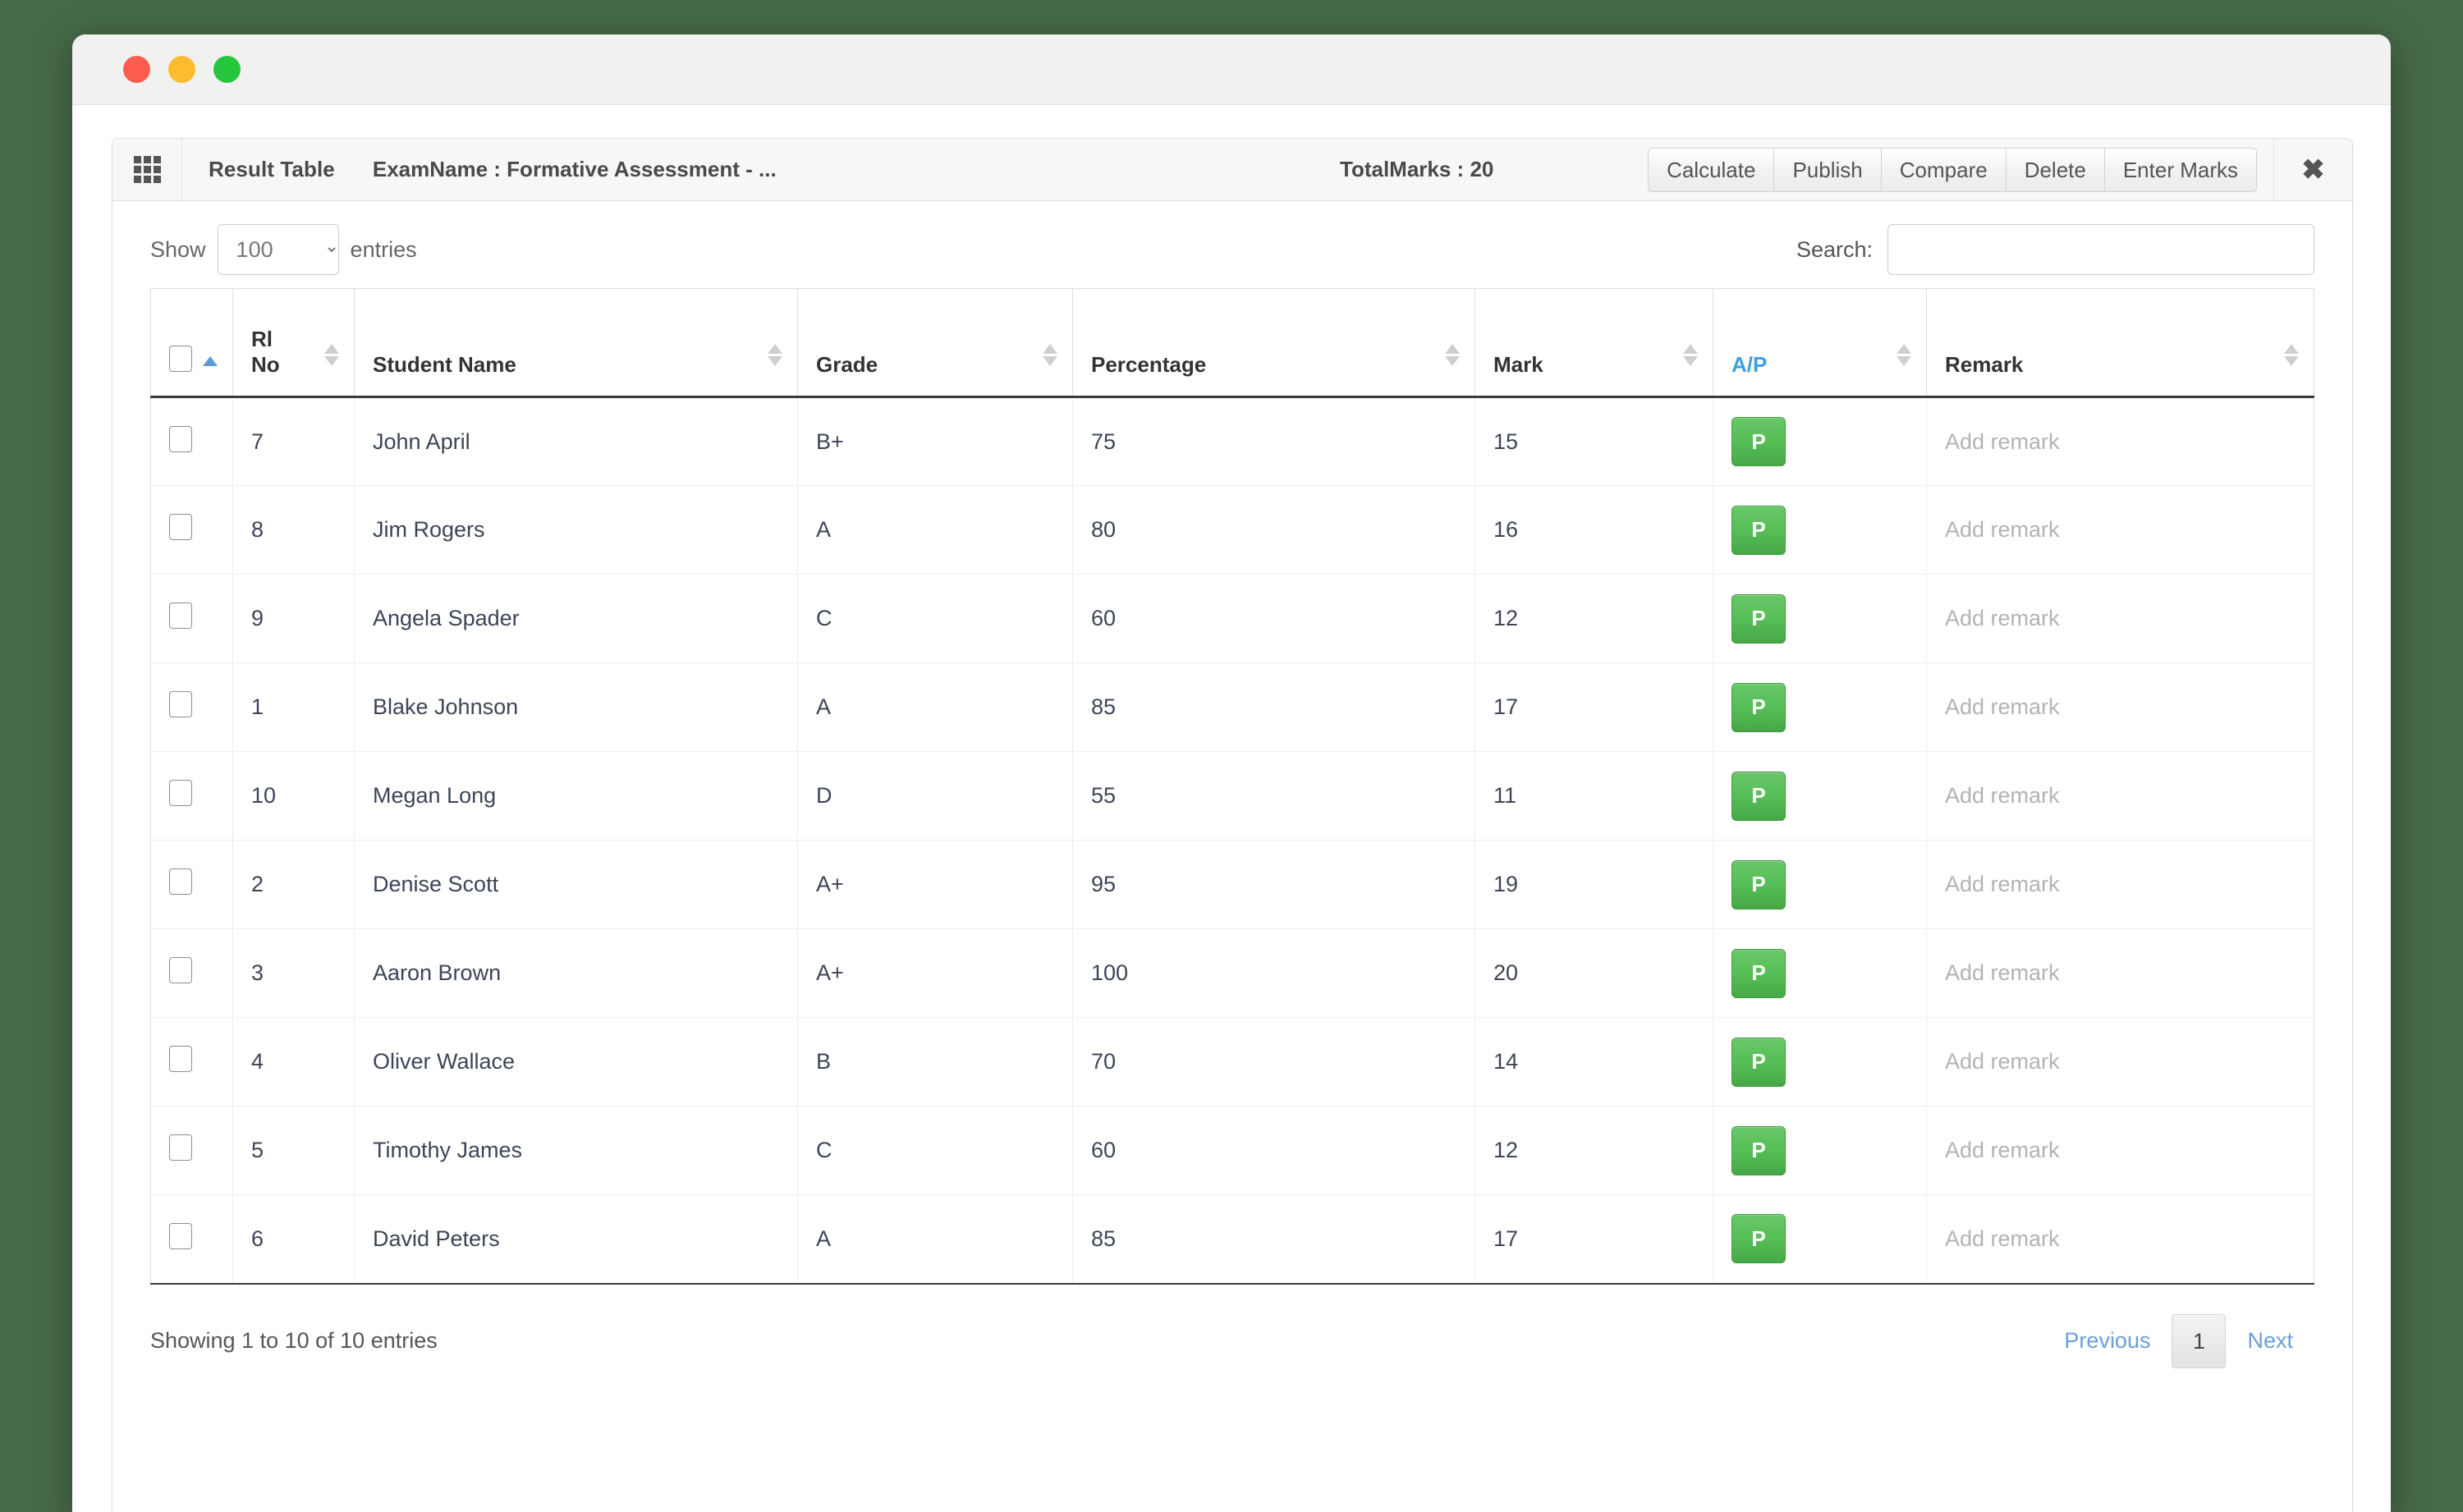 The height and width of the screenshot is (1512, 2463). What do you see at coordinates (2180, 170) in the screenshot?
I see `enter-marks-button: Enter Marks` at bounding box center [2180, 170].